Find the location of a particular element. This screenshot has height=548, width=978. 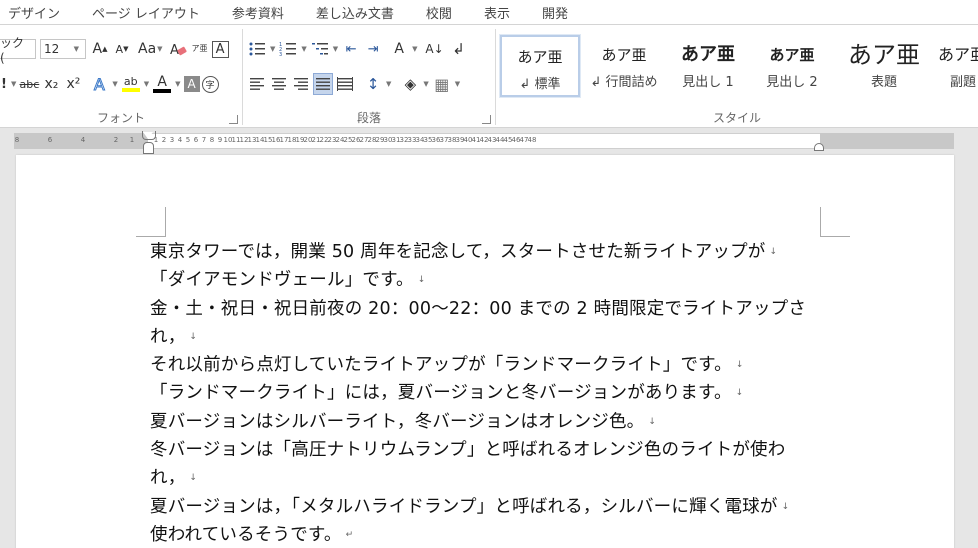

paragraph-dialog-launcher-icon is located at coordinates (486, 119).